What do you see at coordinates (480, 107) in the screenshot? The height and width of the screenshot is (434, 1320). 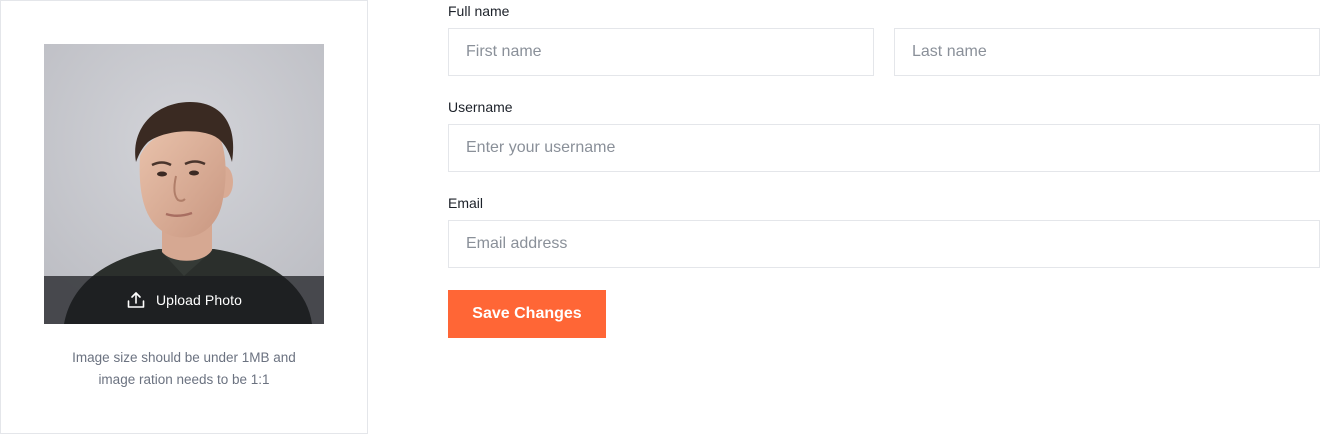 I see `username-label: Username` at bounding box center [480, 107].